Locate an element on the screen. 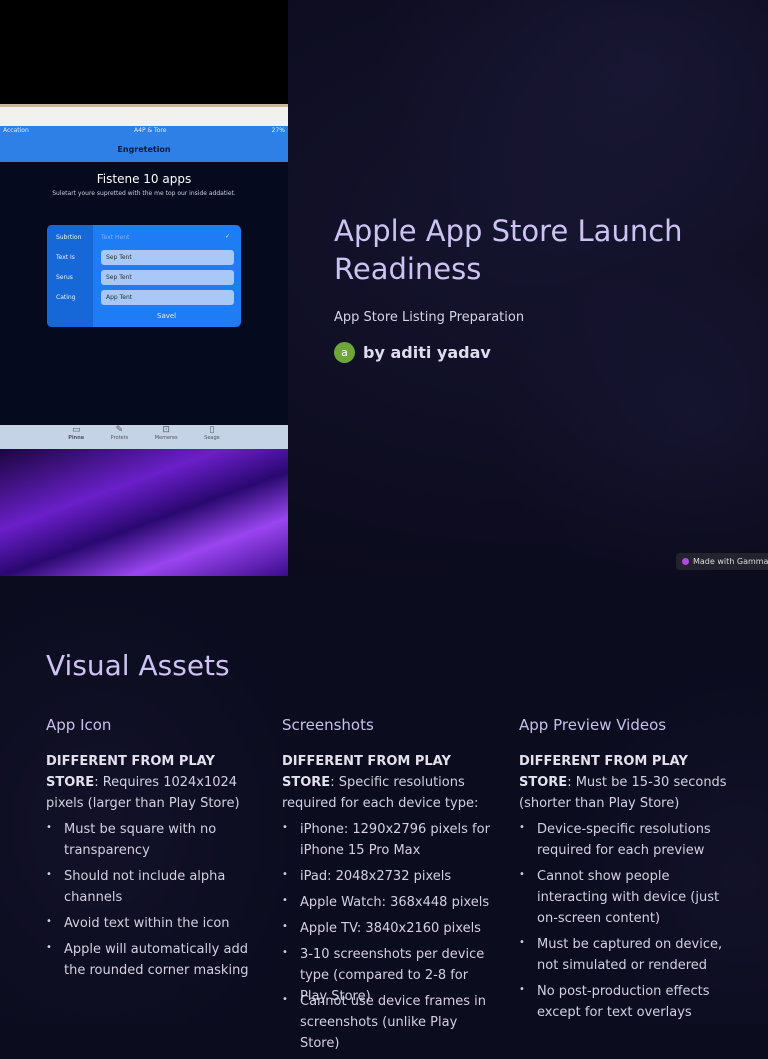 The height and width of the screenshot is (1059, 768). status-bar: Accation A4P & Tore 27% is located at coordinates (144, 131).